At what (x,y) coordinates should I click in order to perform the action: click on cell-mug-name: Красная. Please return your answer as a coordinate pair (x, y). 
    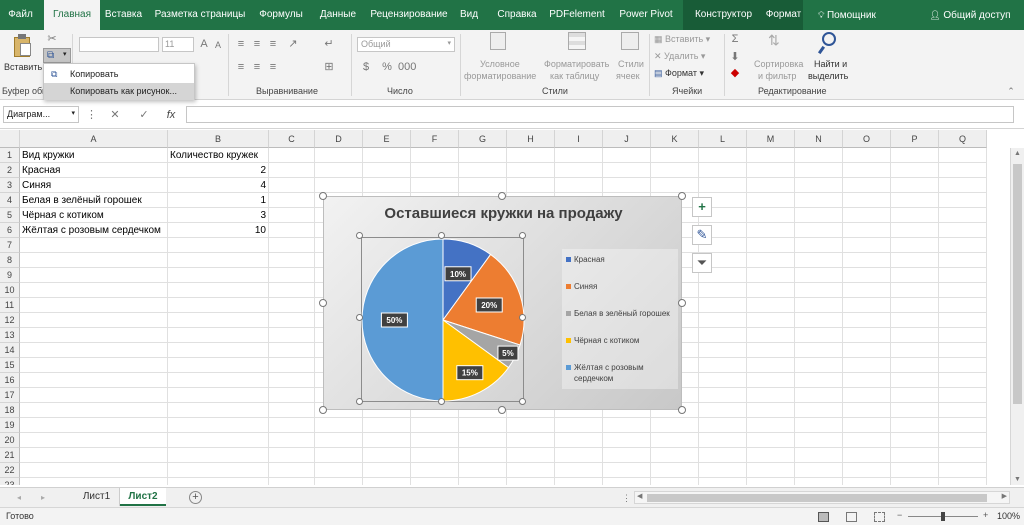
    Looking at the image, I should click on (94, 170).